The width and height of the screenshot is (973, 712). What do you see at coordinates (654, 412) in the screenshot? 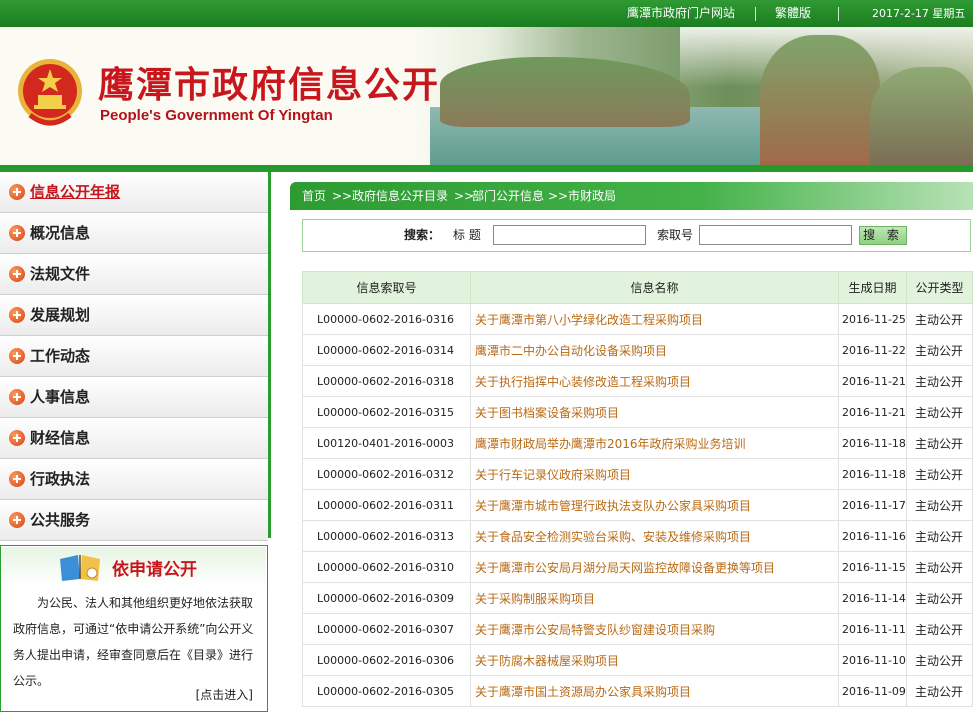
I see `cell-name-link: 关于图书档案设备采购项目` at bounding box center [654, 412].